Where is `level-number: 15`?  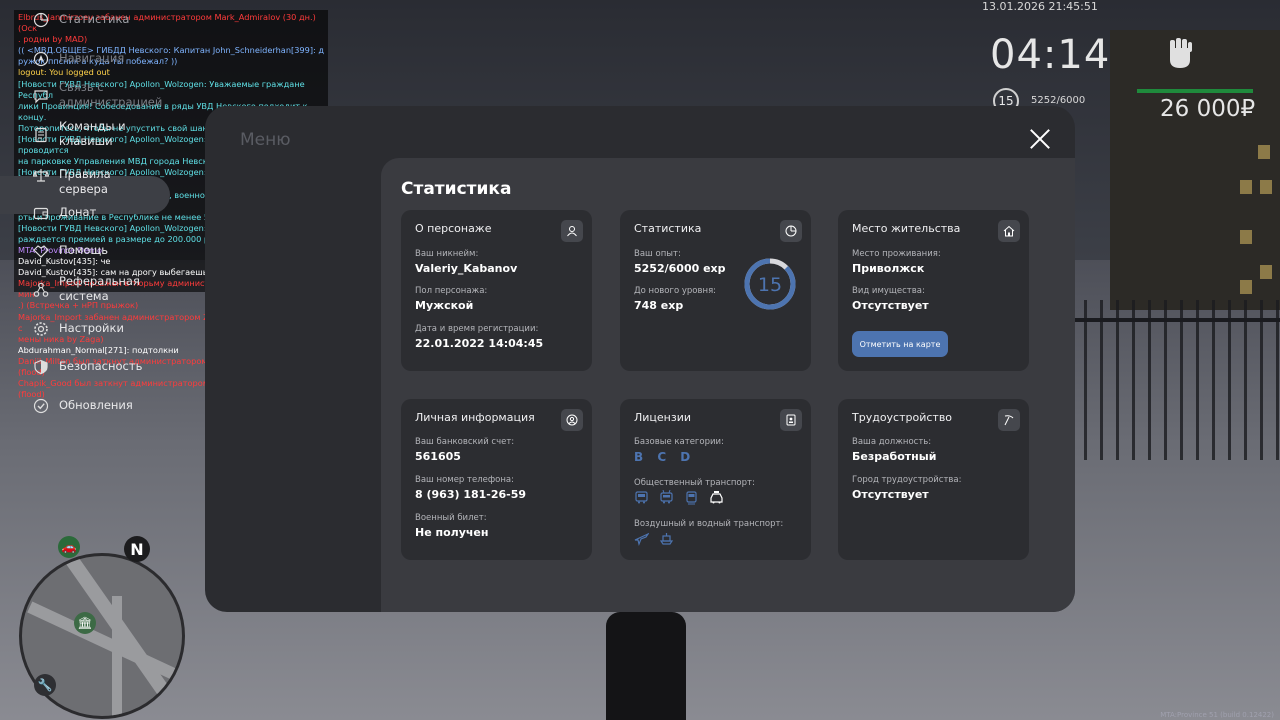
level-number: 15 is located at coordinates (770, 285).